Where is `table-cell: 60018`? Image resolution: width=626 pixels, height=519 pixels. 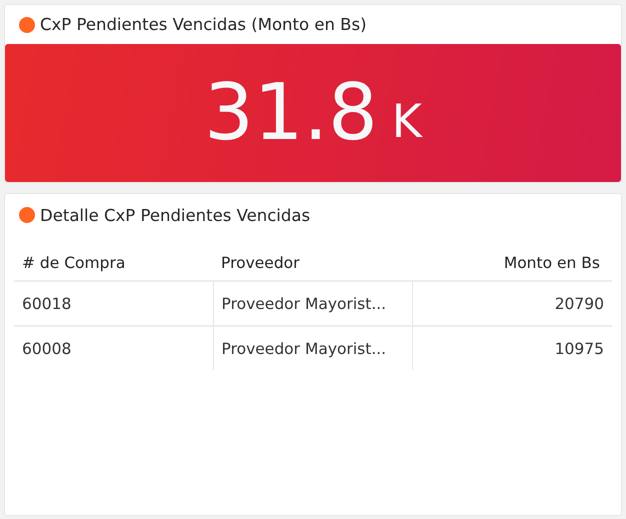
table-cell: 60018 is located at coordinates (113, 303).